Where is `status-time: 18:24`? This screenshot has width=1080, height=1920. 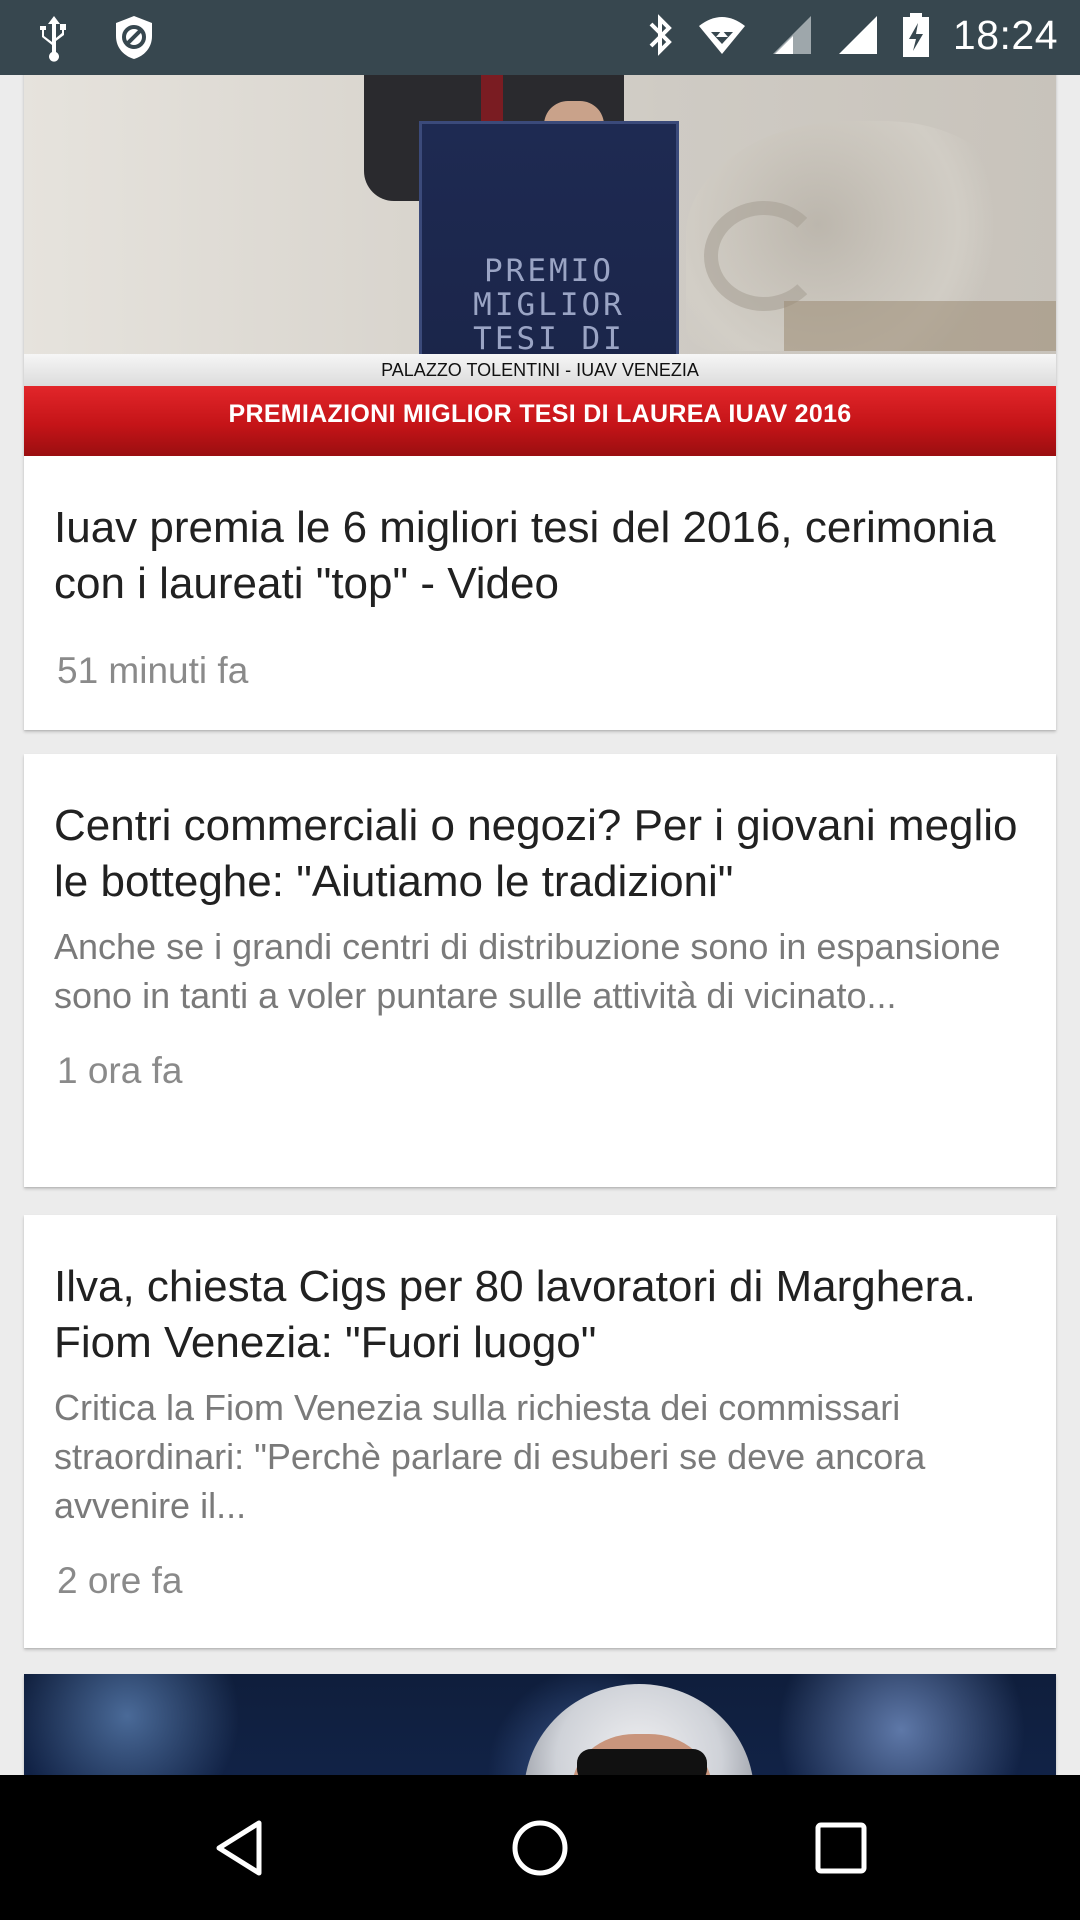 status-time: 18:24 is located at coordinates (1005, 34).